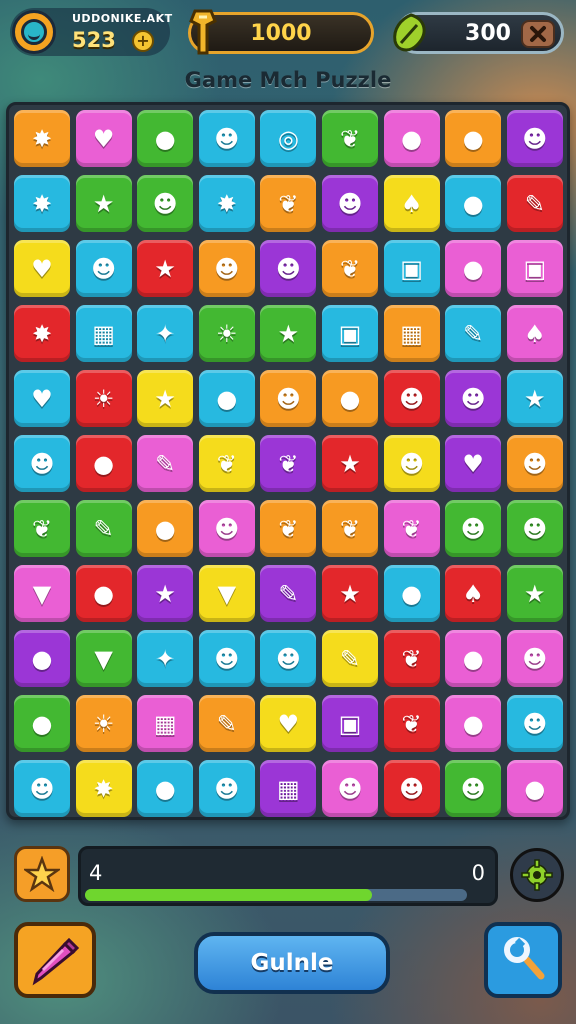 The width and height of the screenshot is (576, 1024). Describe the element at coordinates (103, 528) in the screenshot. I see `tile-green-pencil: ✎` at that location.